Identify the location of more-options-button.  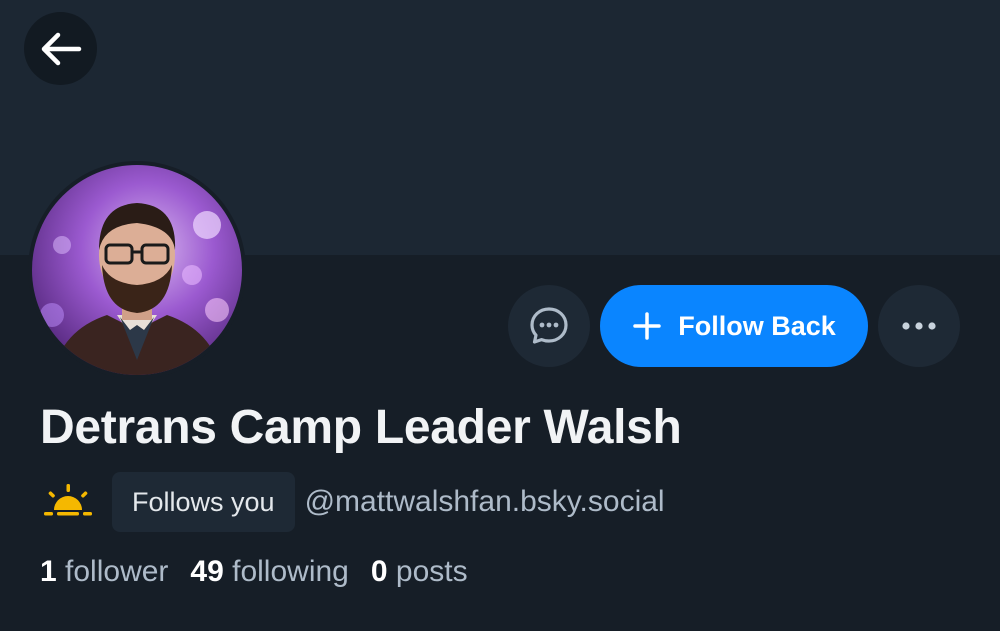
(919, 326).